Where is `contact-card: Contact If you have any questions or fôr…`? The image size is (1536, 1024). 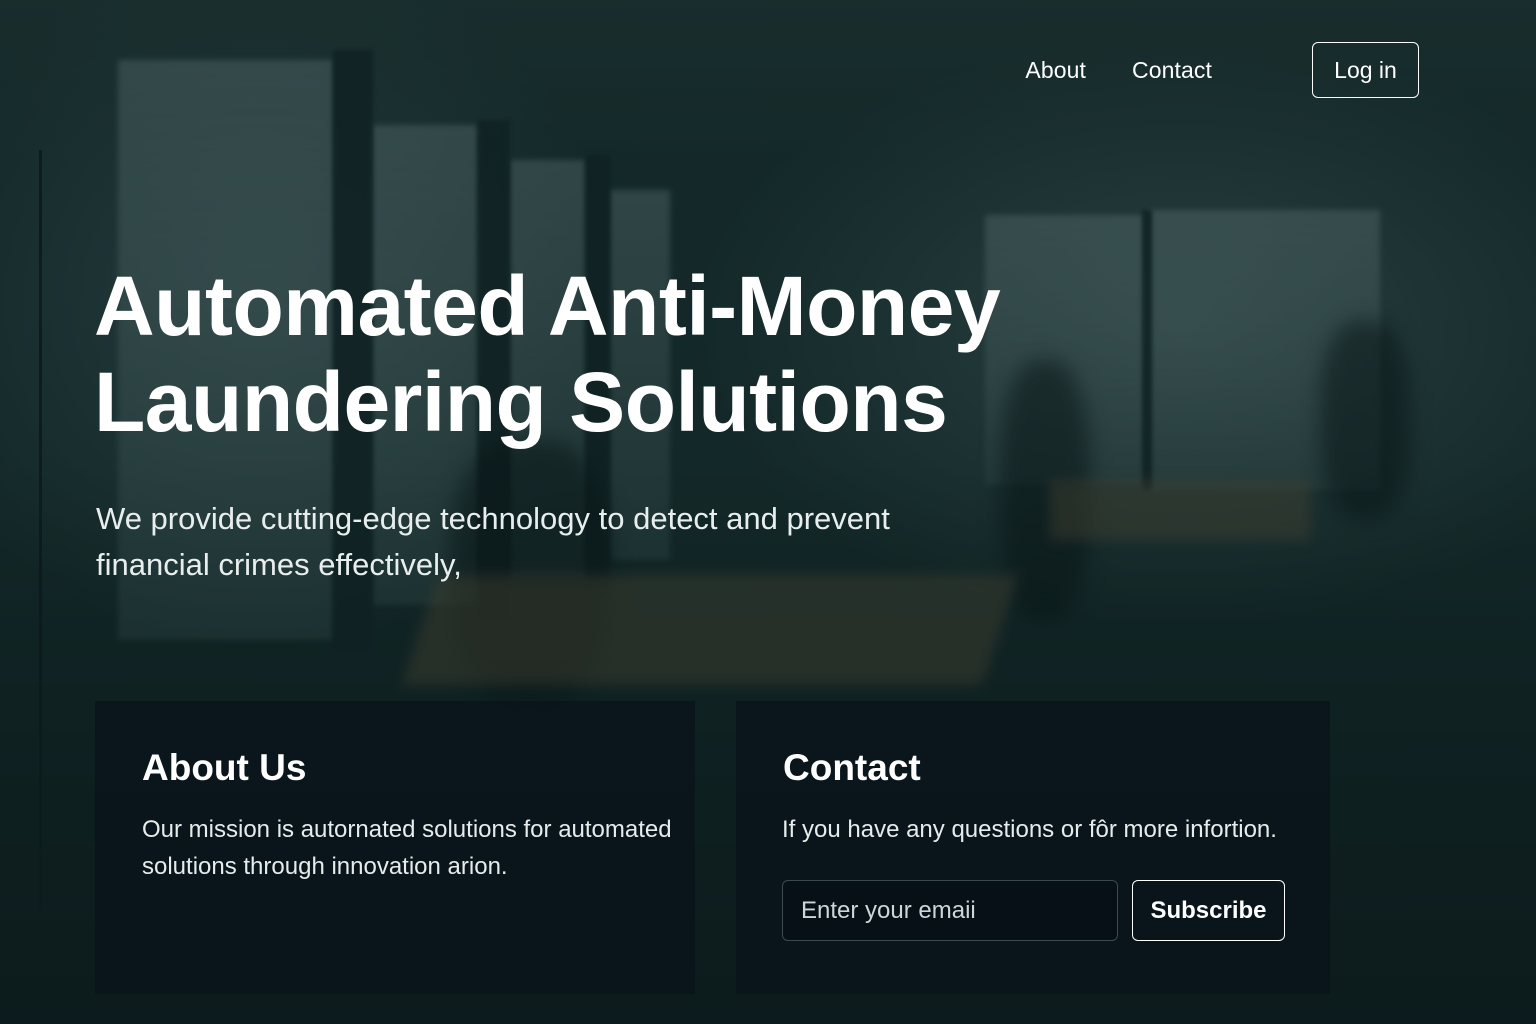 contact-card: Contact If you have any questions or fôr… is located at coordinates (1033, 847).